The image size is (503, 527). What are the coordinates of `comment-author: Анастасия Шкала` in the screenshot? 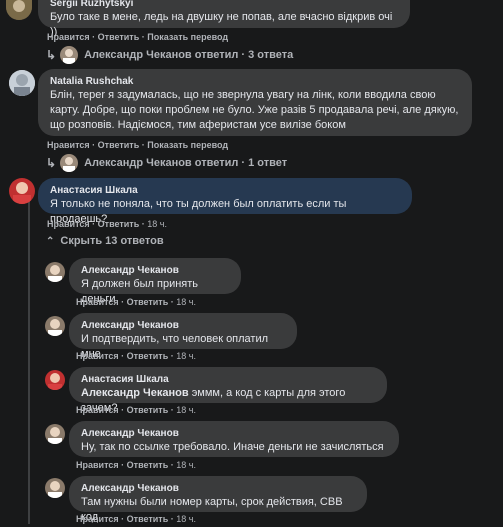 It's located at (225, 190).